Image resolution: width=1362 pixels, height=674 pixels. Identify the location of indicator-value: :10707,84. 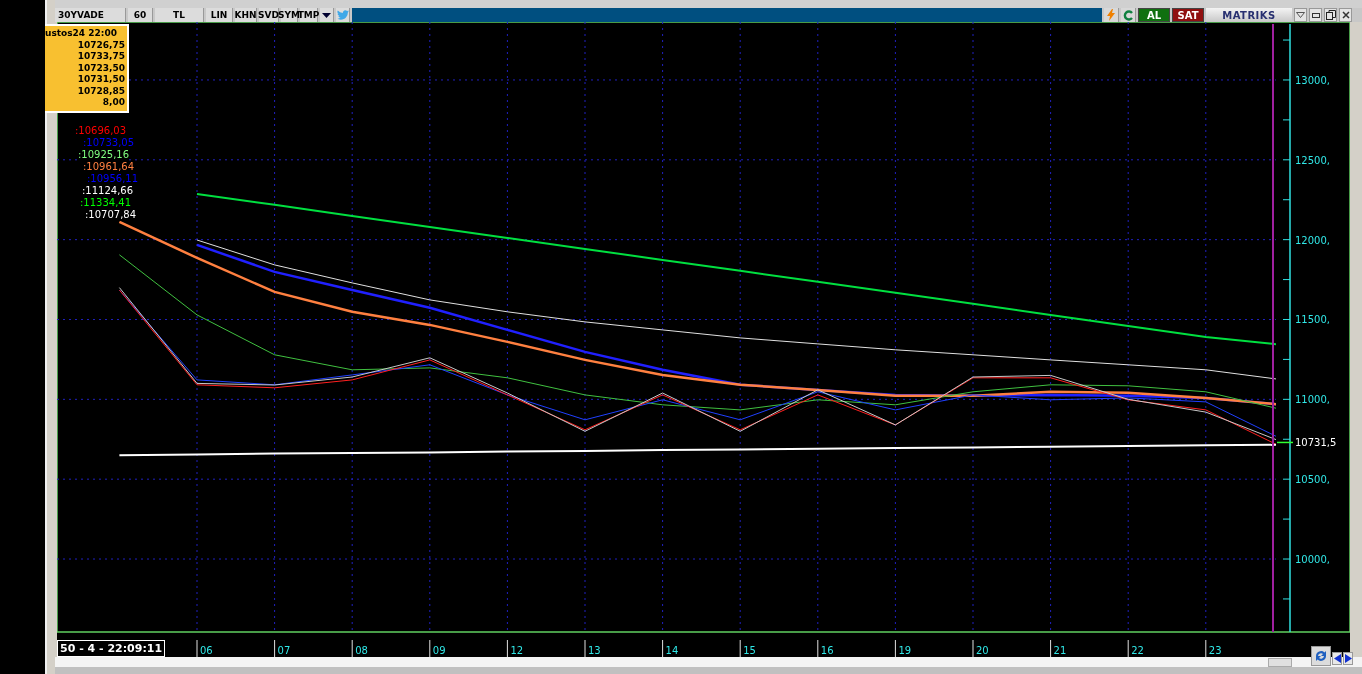
(111, 215).